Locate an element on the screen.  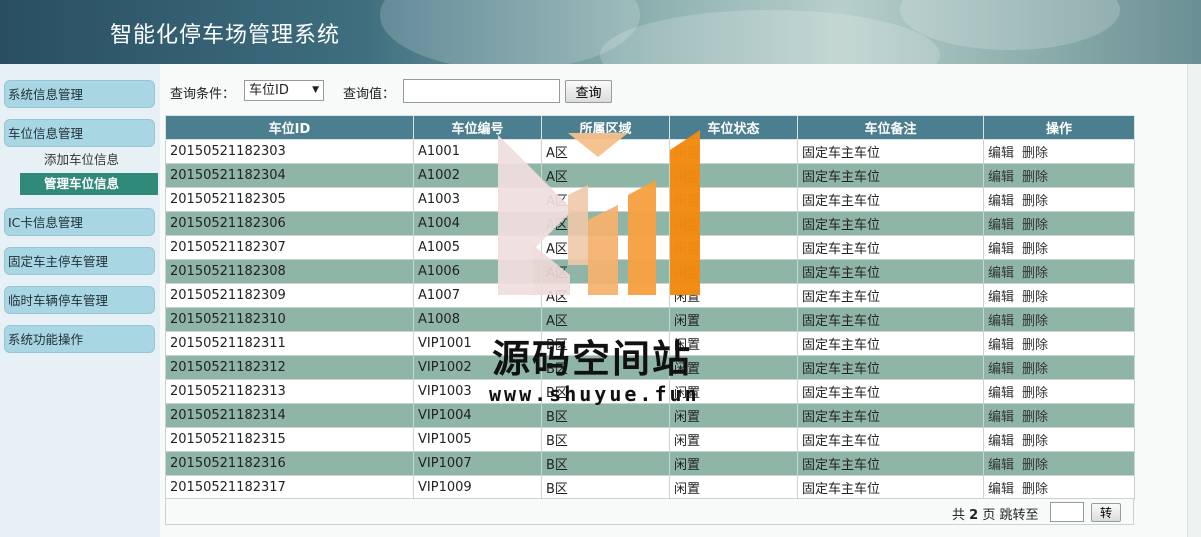
column-header-actions: 操作 is located at coordinates (1059, 127).